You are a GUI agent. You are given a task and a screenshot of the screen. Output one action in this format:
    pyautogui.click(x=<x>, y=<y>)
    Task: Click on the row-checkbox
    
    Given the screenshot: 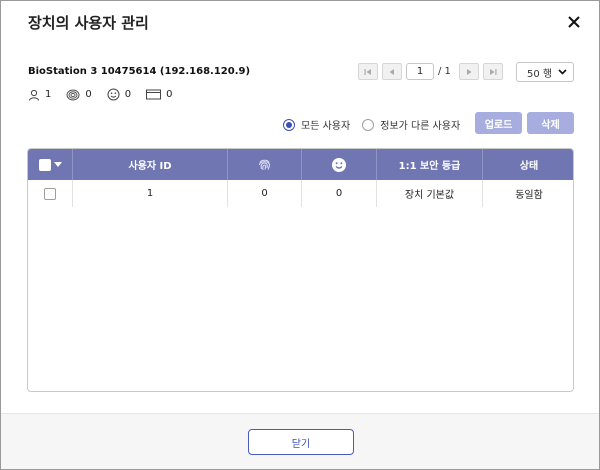 What is the action you would take?
    pyautogui.click(x=50, y=193)
    